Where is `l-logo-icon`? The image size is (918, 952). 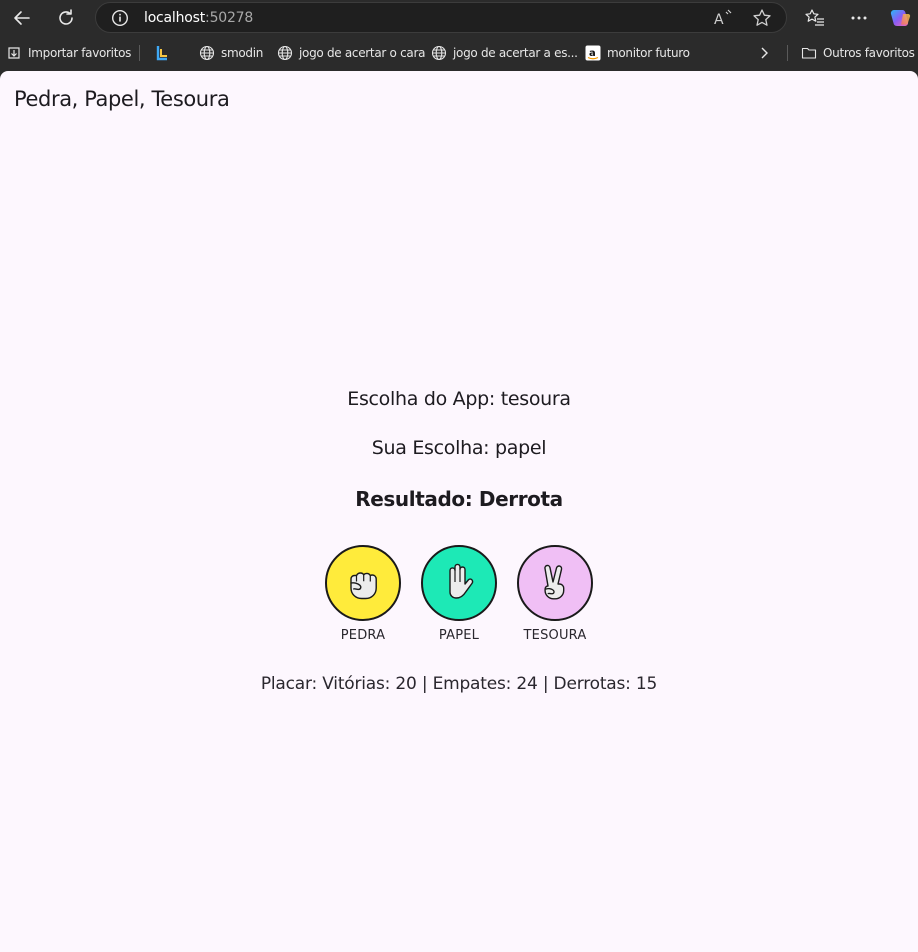 l-logo-icon is located at coordinates (161, 53).